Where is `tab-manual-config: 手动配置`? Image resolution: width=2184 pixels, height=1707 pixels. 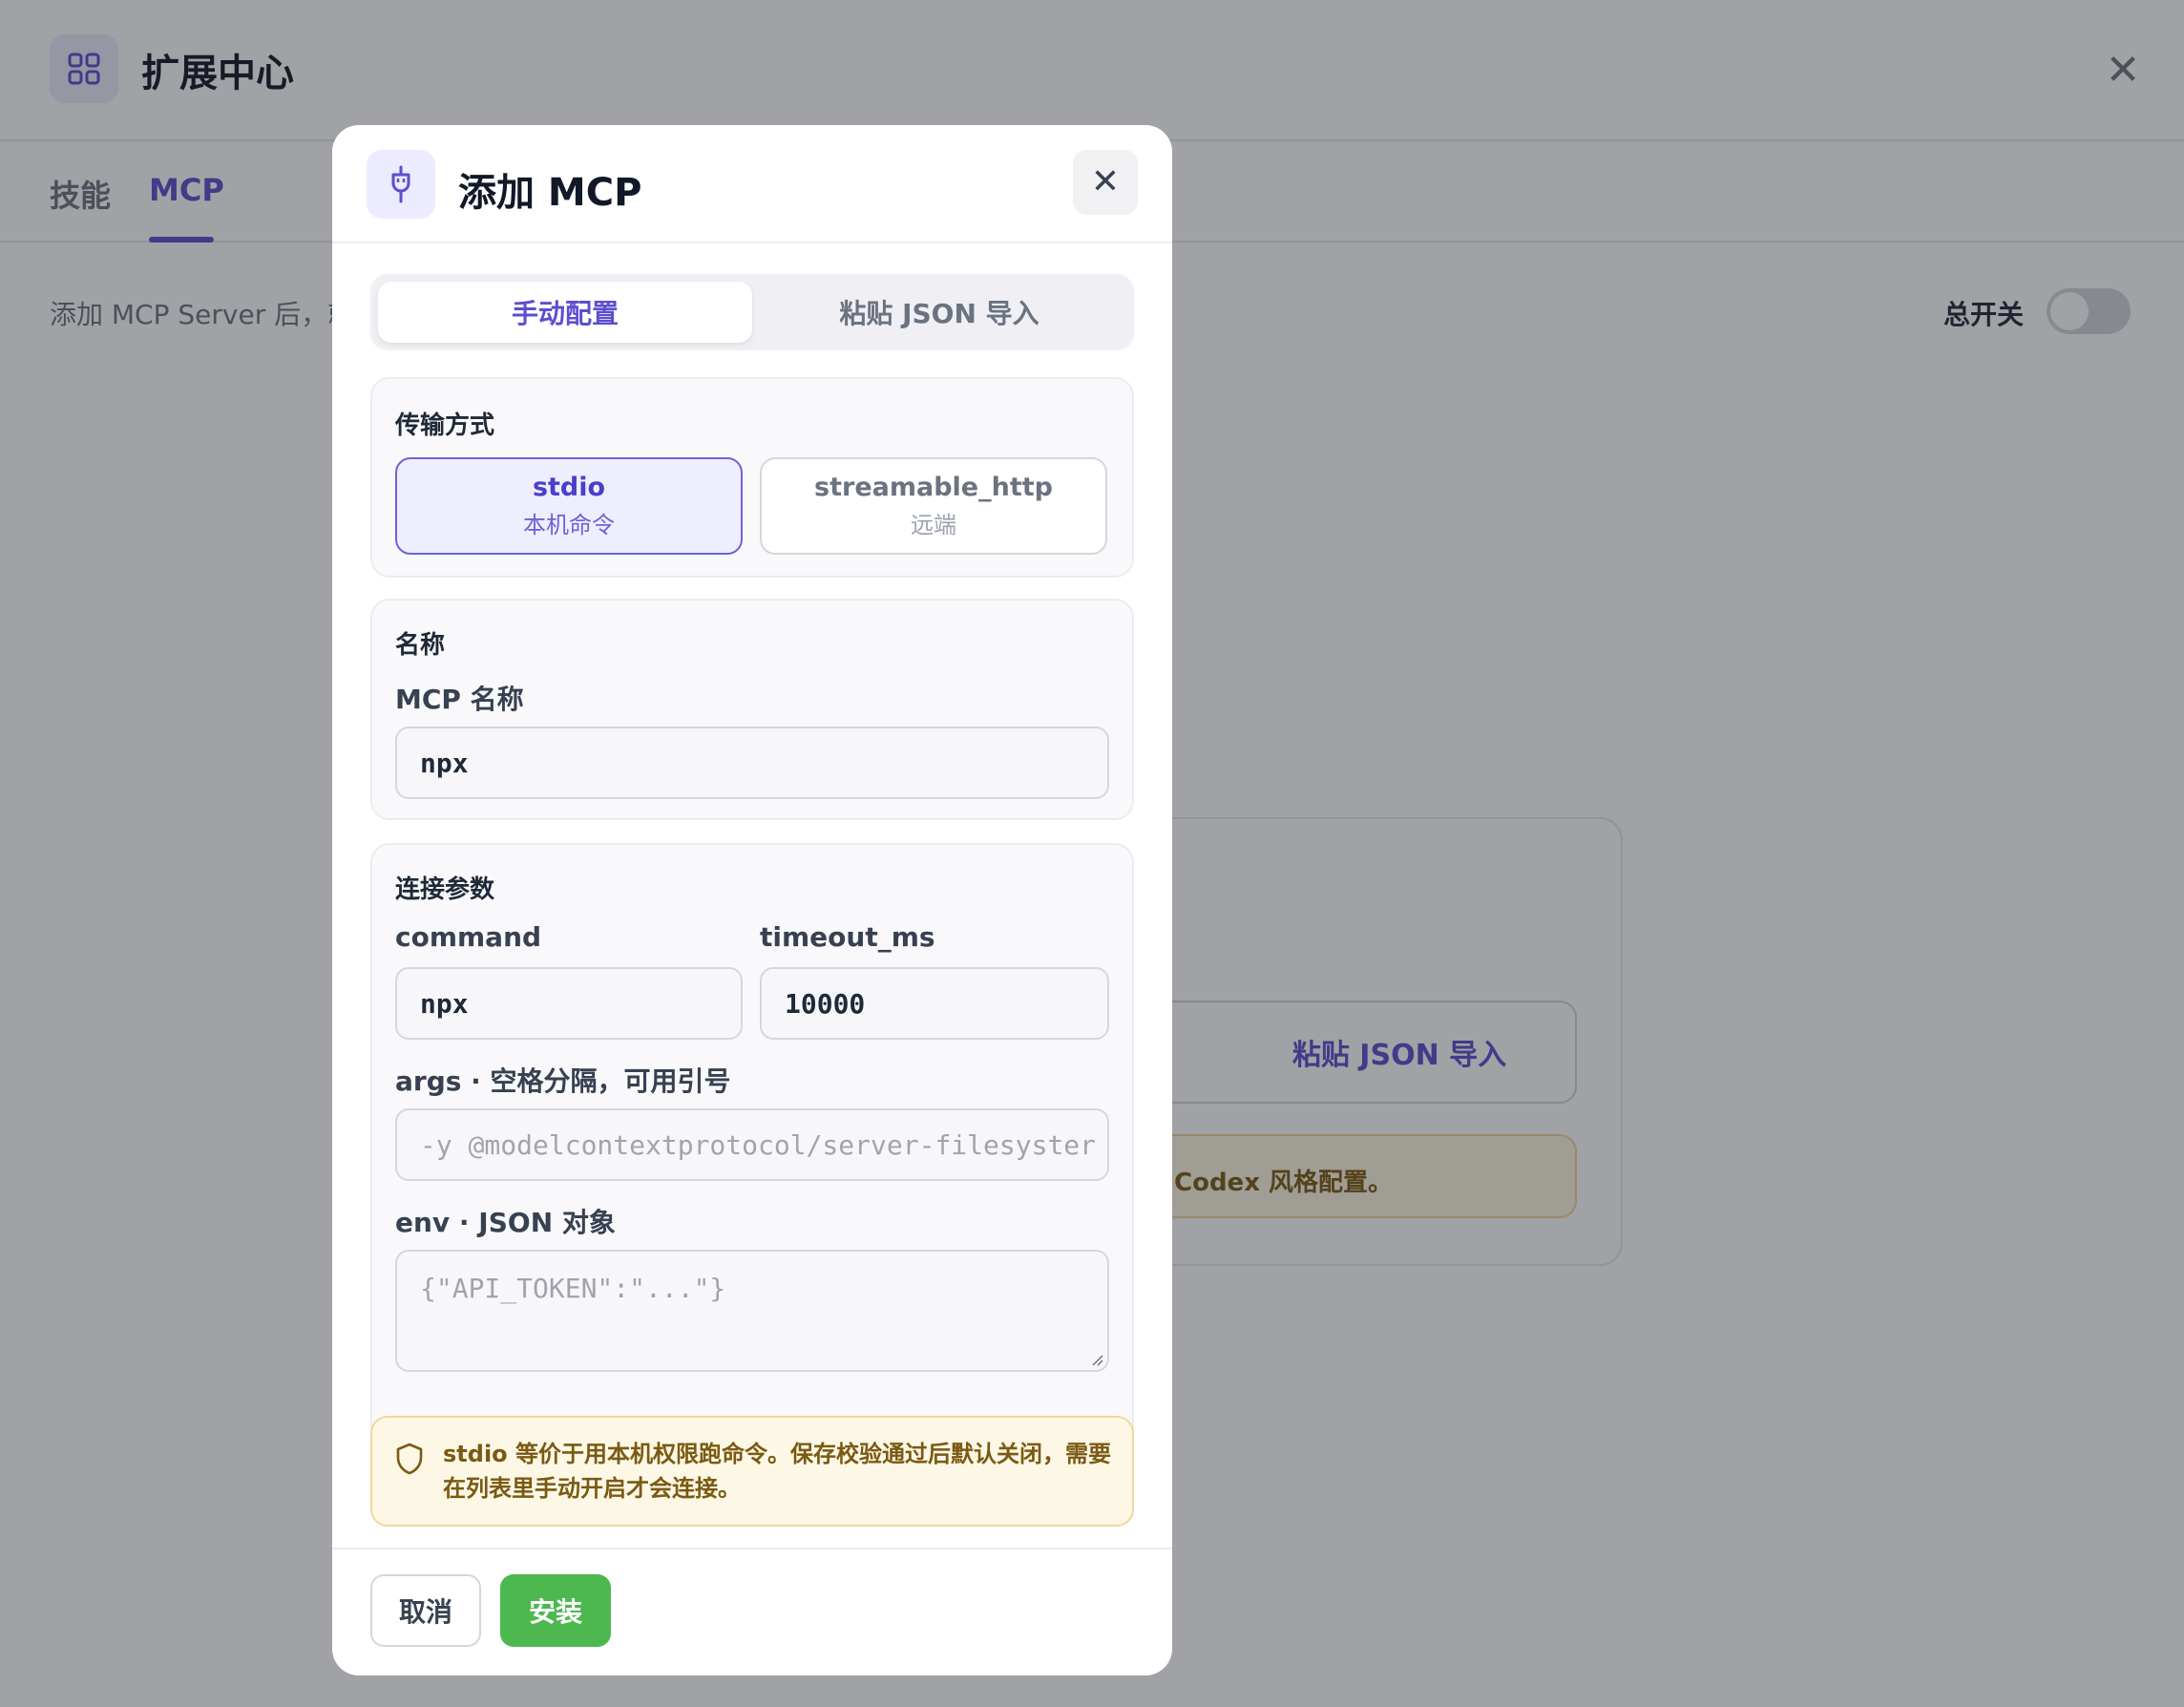
tab-manual-config: 手动配置 is located at coordinates (565, 312).